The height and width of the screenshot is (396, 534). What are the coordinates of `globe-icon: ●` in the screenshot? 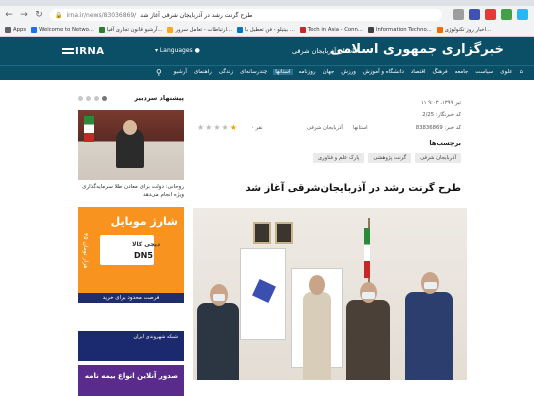 It's located at (197, 50).